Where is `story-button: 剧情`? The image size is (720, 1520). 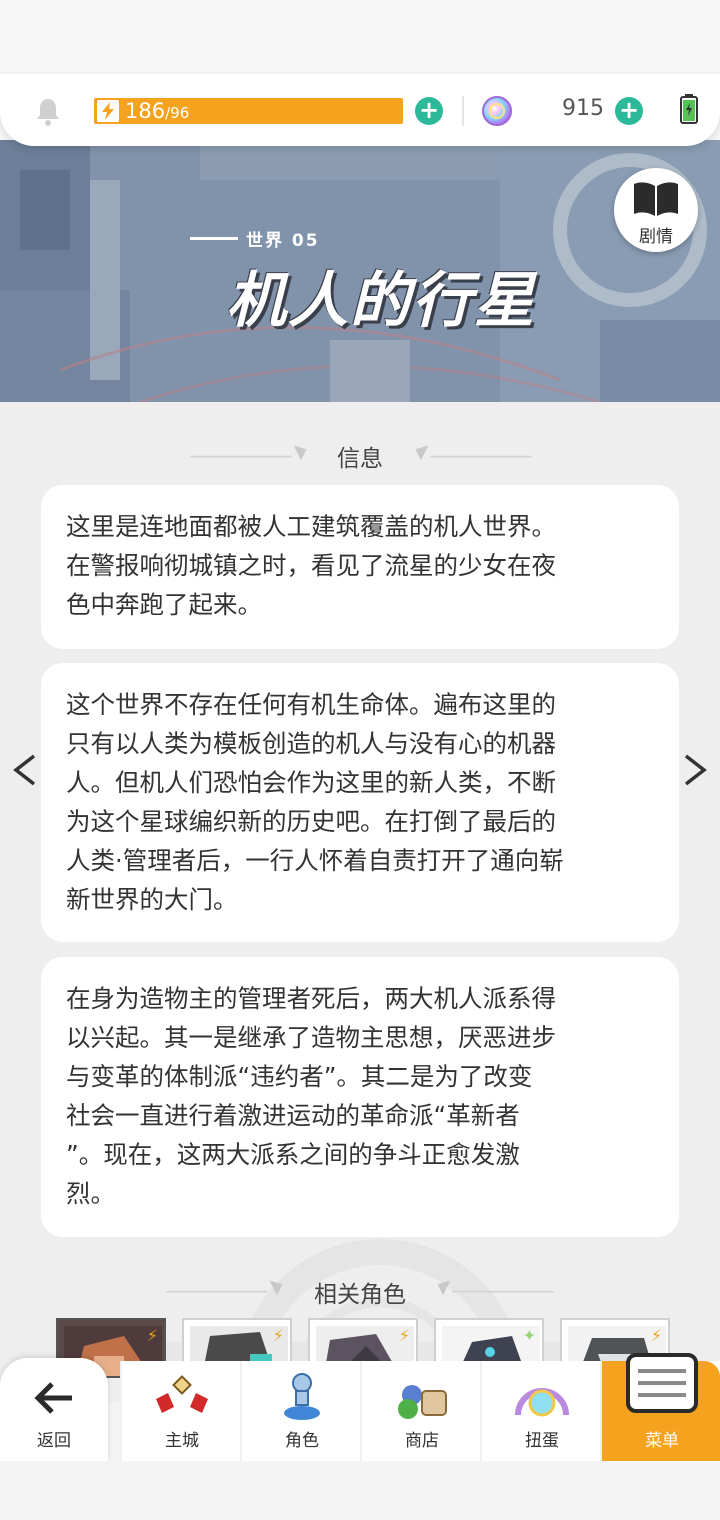
story-button: 剧情 is located at coordinates (656, 210).